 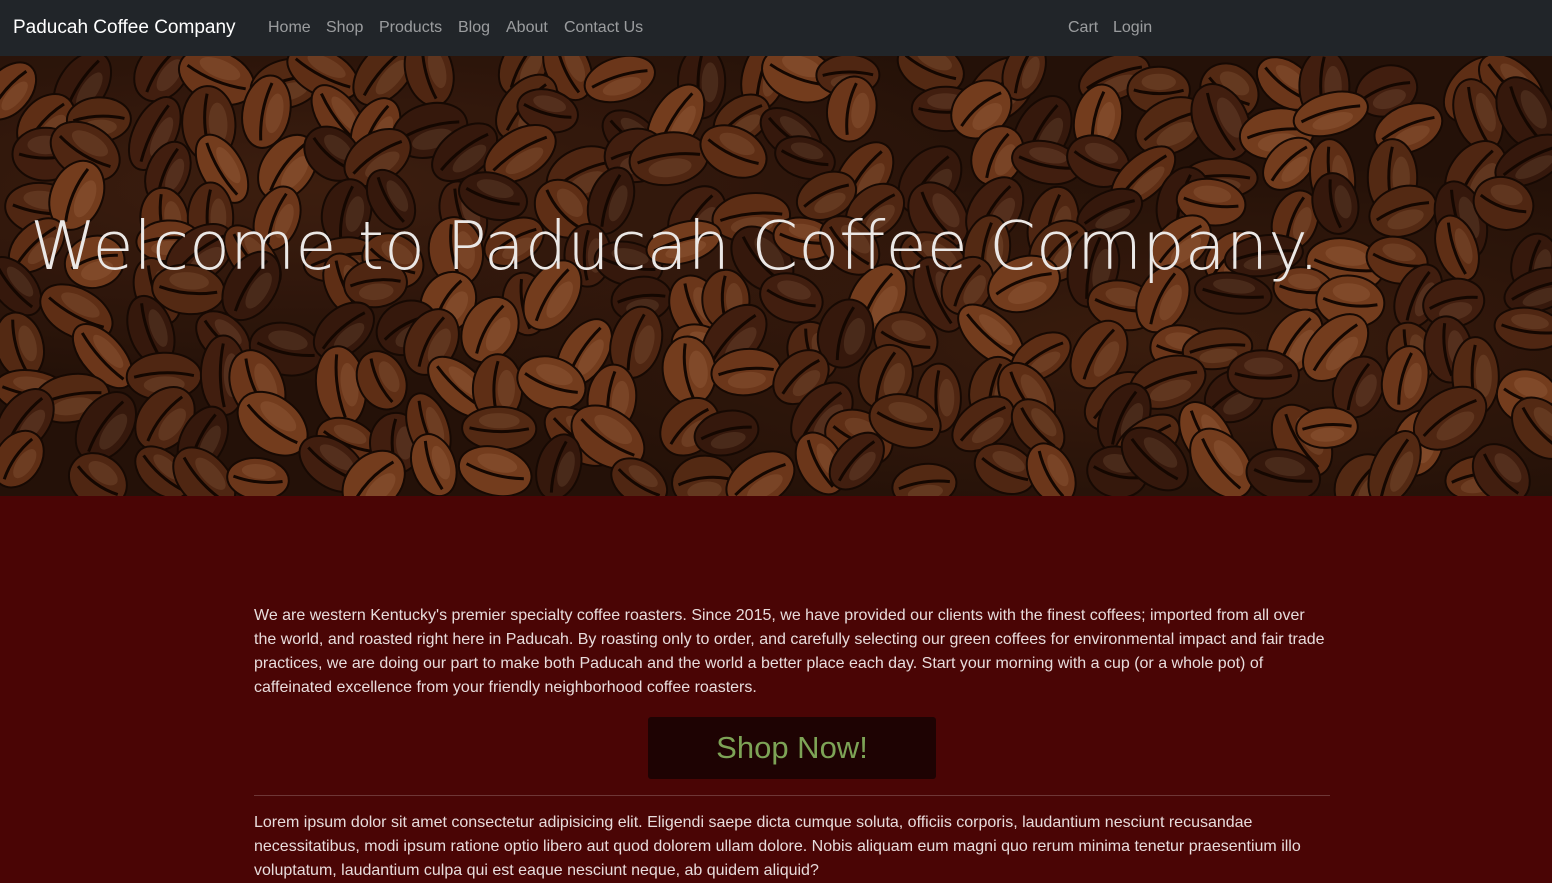 What do you see at coordinates (1083, 28) in the screenshot?
I see `nav-link-cart: Cart` at bounding box center [1083, 28].